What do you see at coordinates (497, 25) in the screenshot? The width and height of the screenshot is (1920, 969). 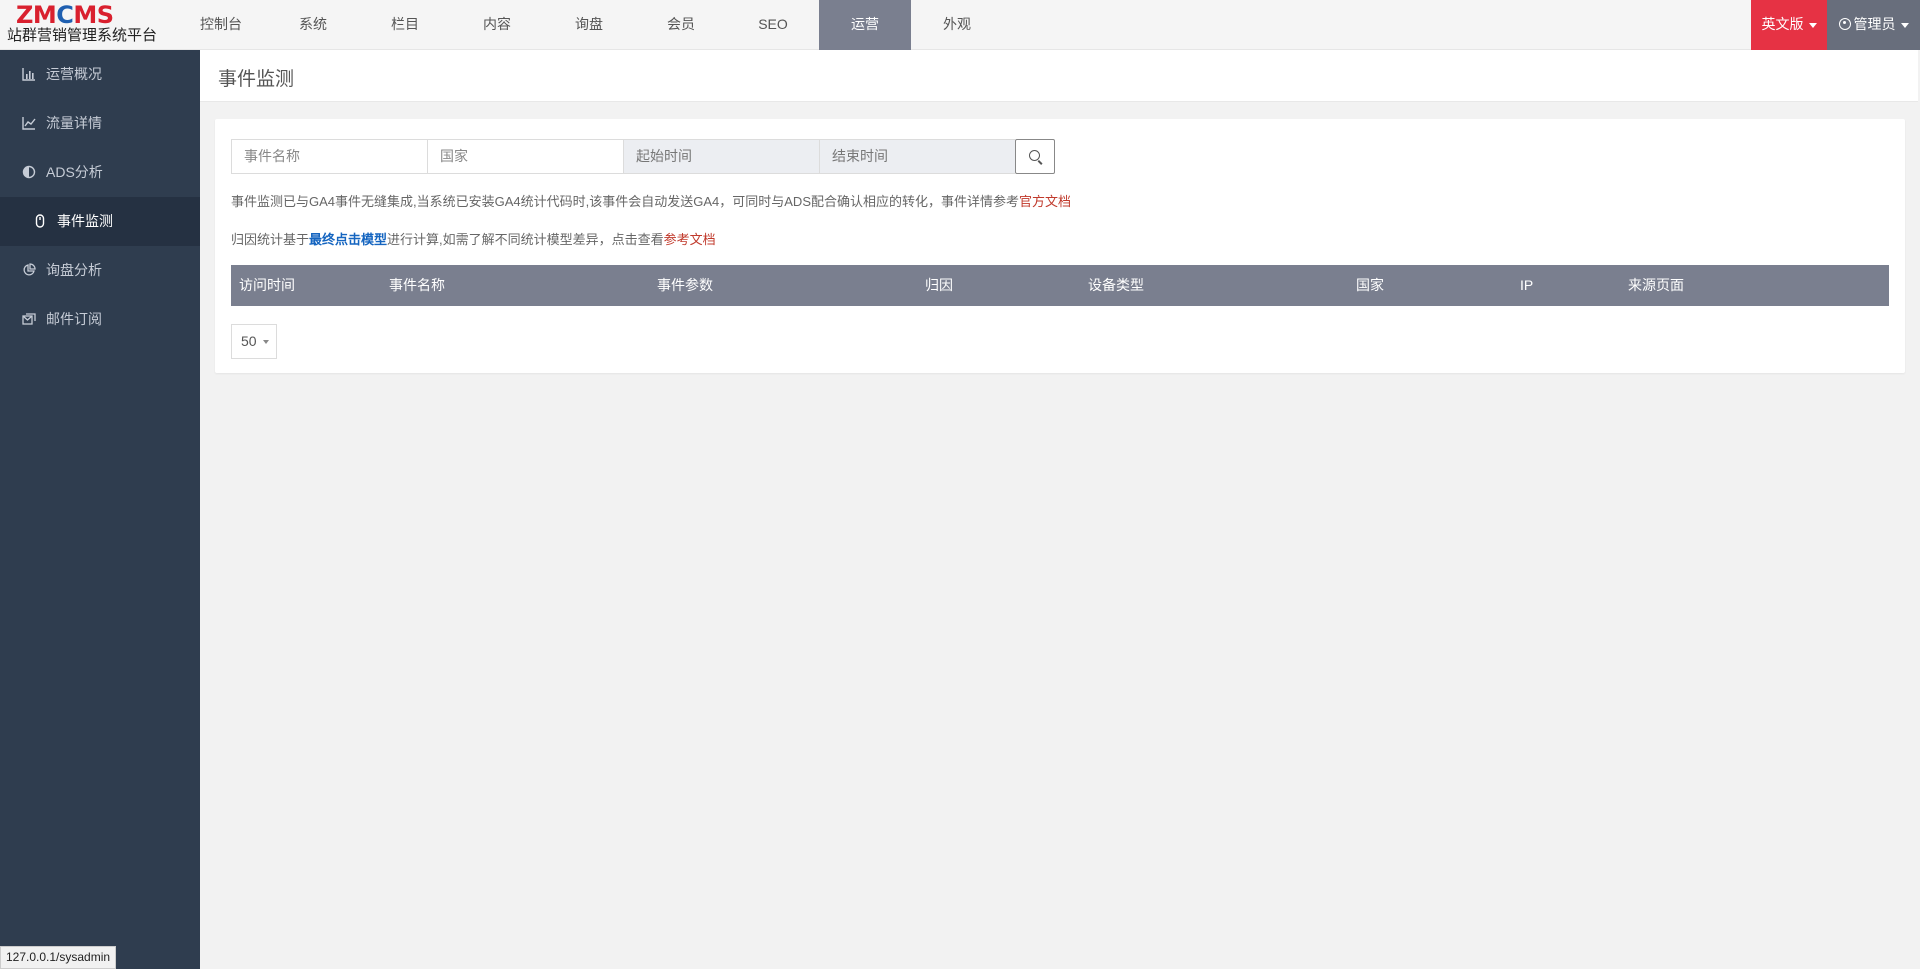 I see `top-nav-item-content: 内容` at bounding box center [497, 25].